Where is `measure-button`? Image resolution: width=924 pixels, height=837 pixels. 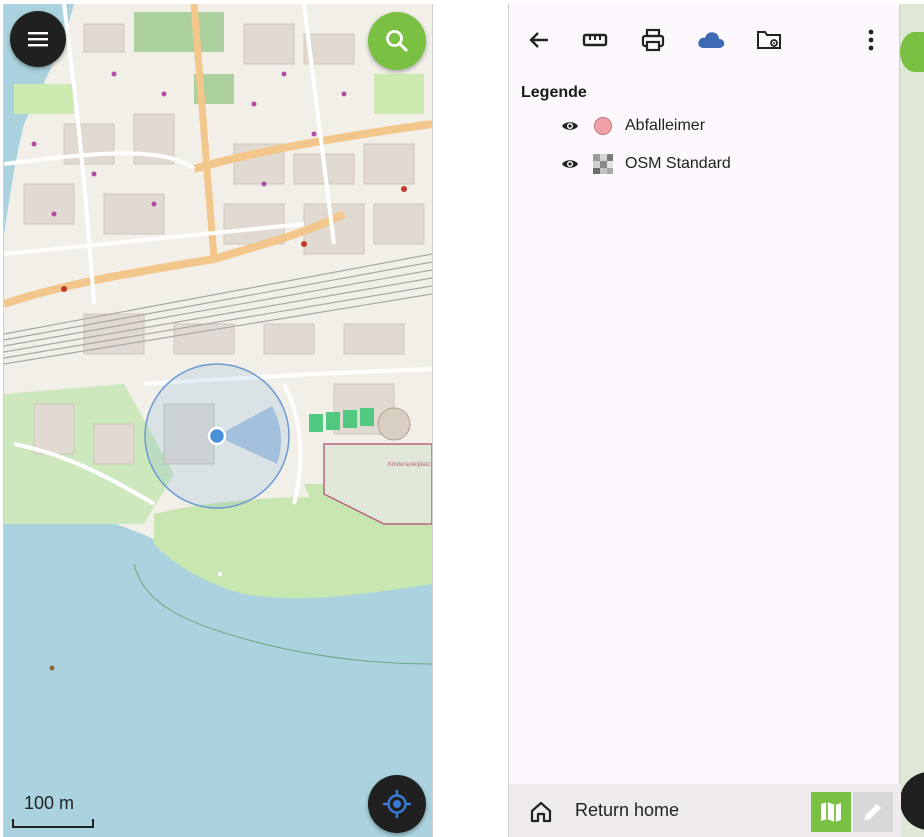 measure-button is located at coordinates (595, 40).